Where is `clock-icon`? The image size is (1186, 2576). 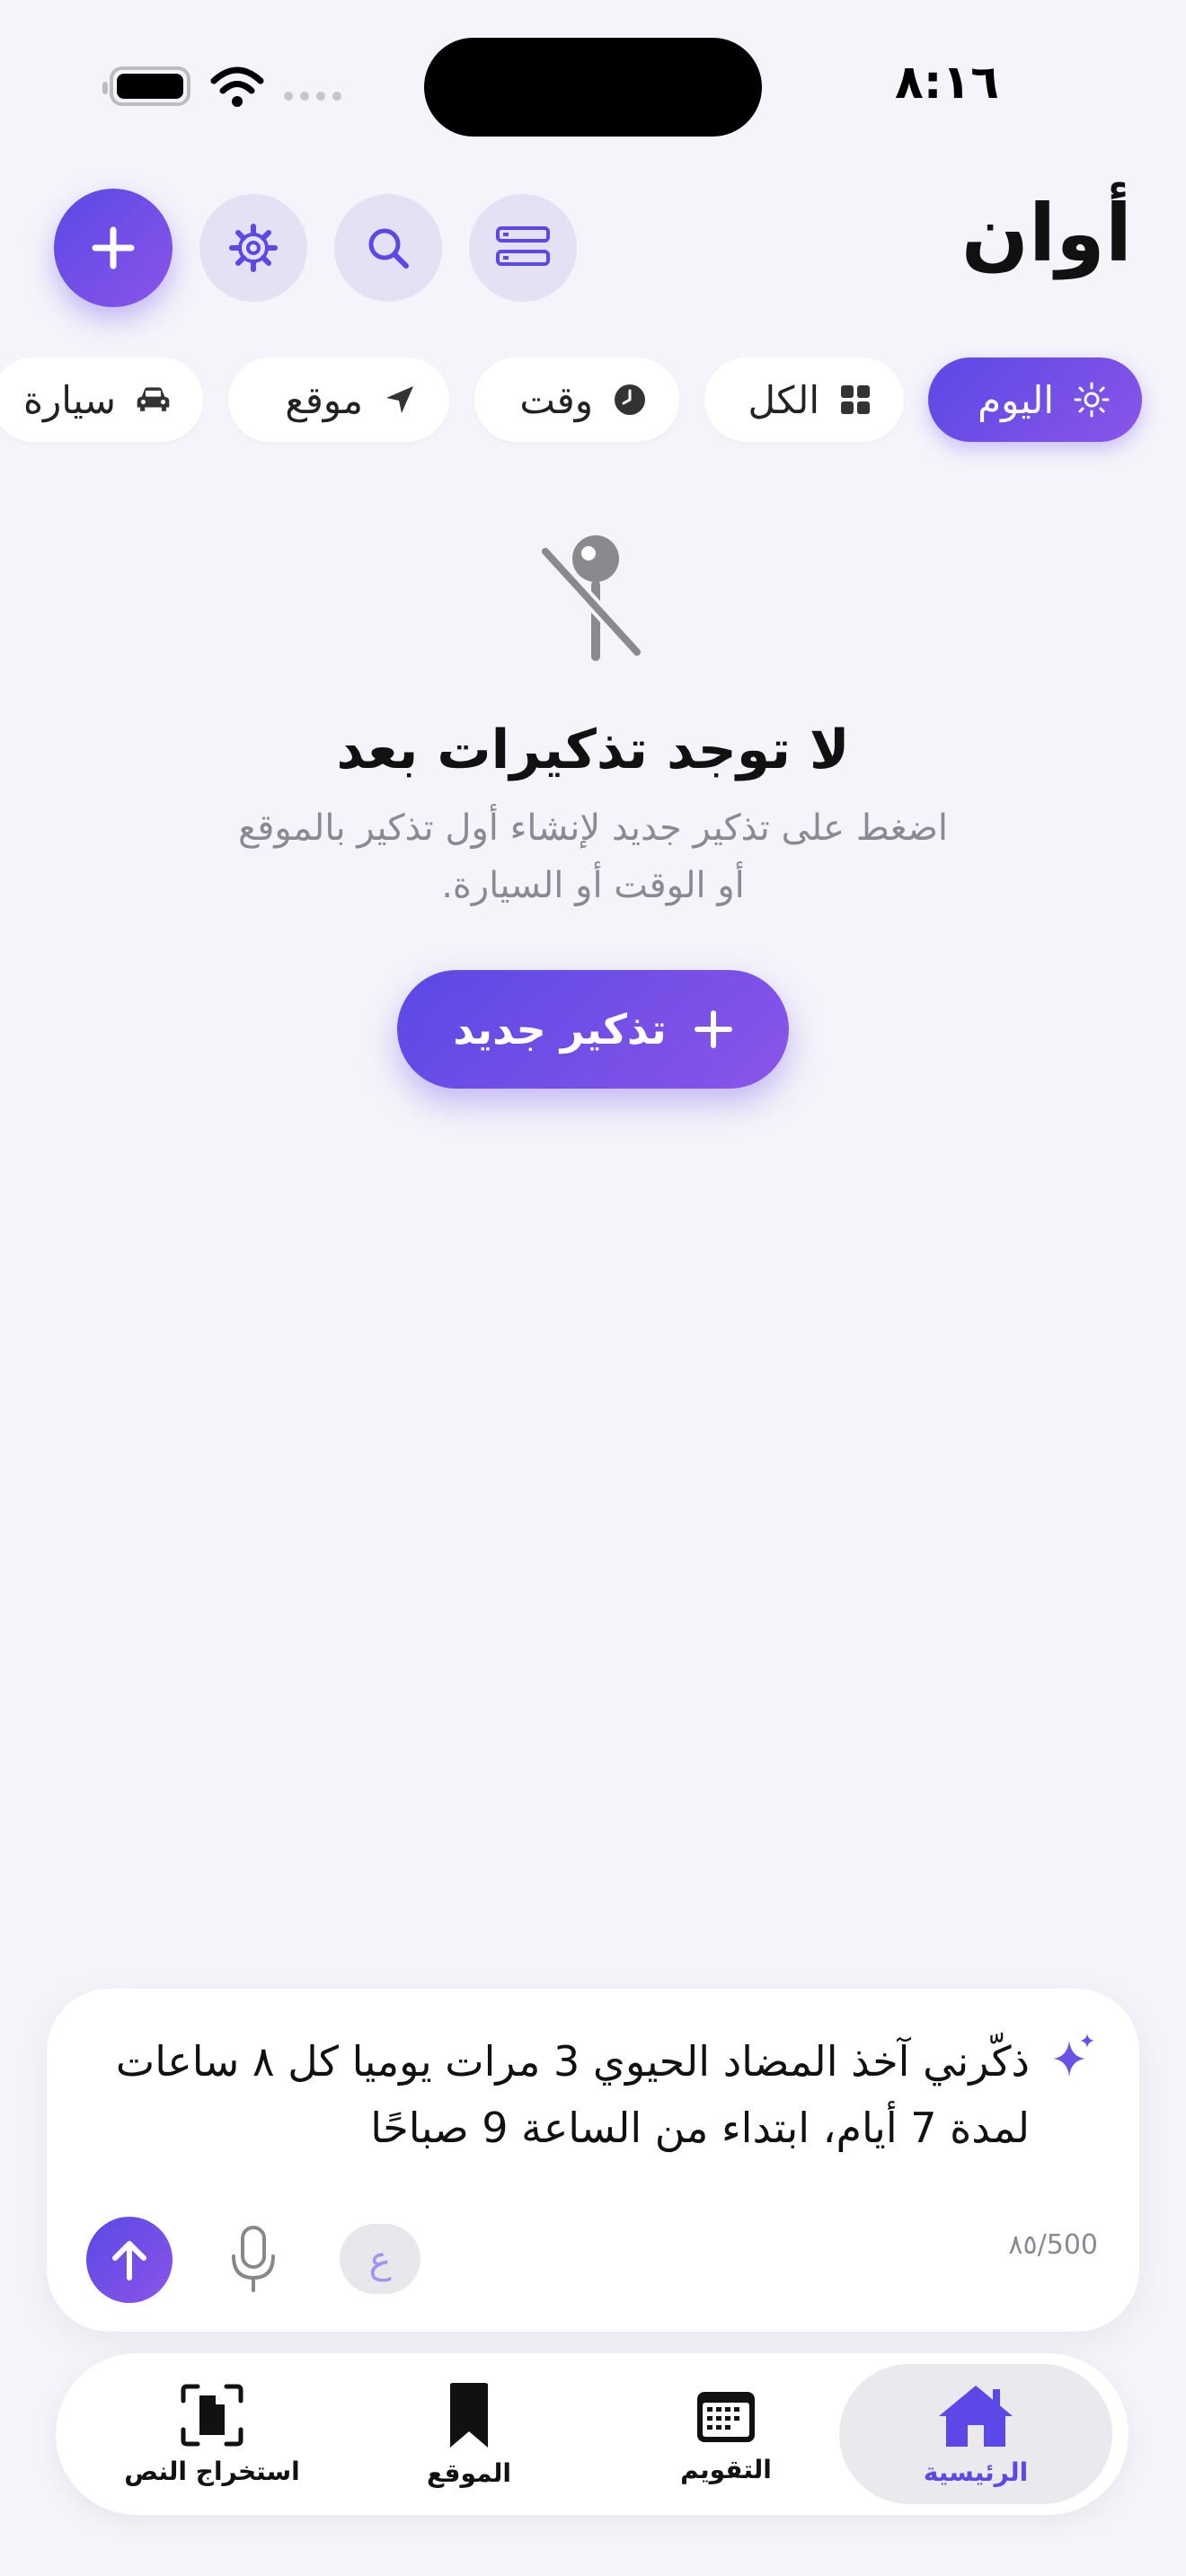 clock-icon is located at coordinates (630, 399).